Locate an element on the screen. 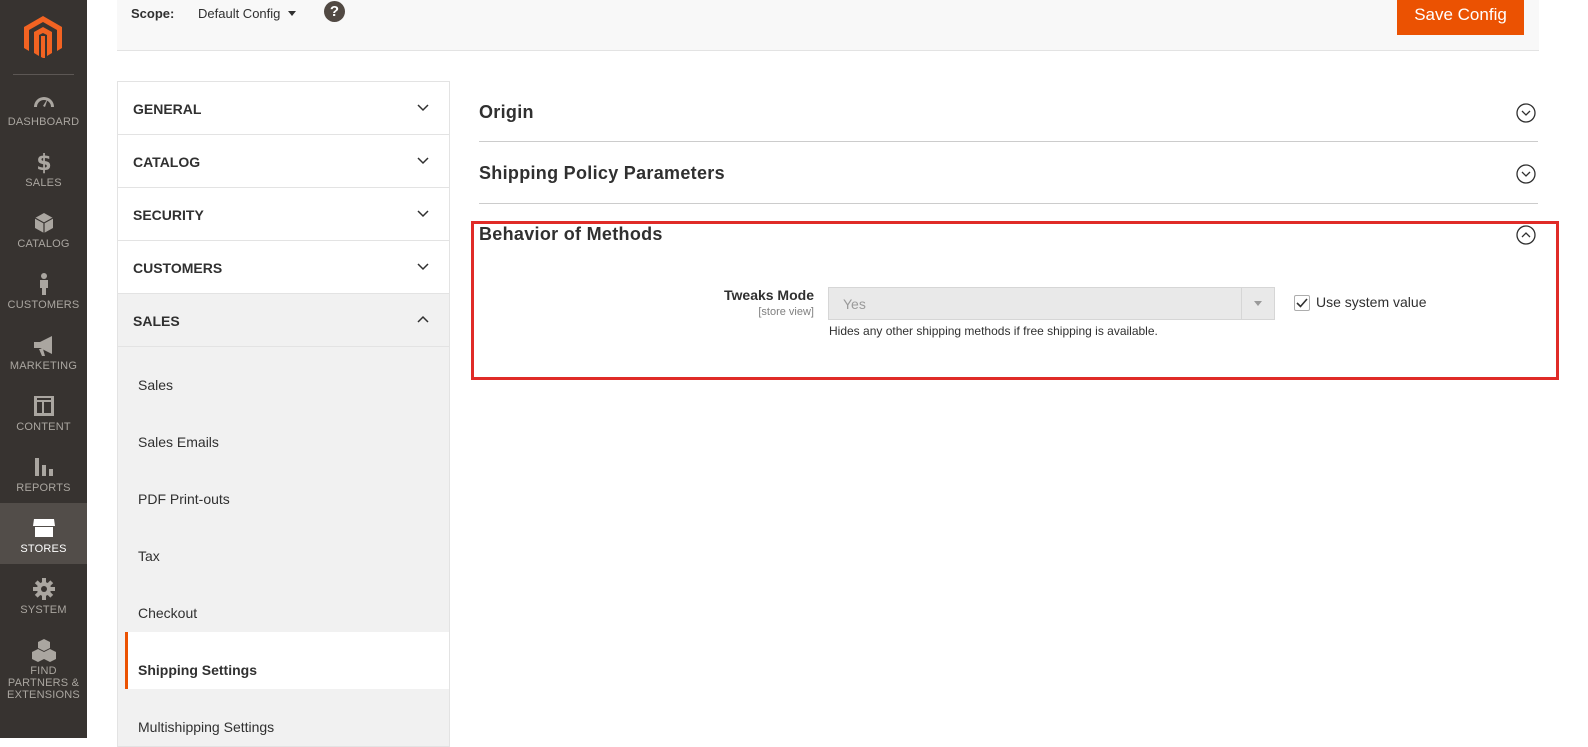  use-system-value-checkbox is located at coordinates (1302, 303).